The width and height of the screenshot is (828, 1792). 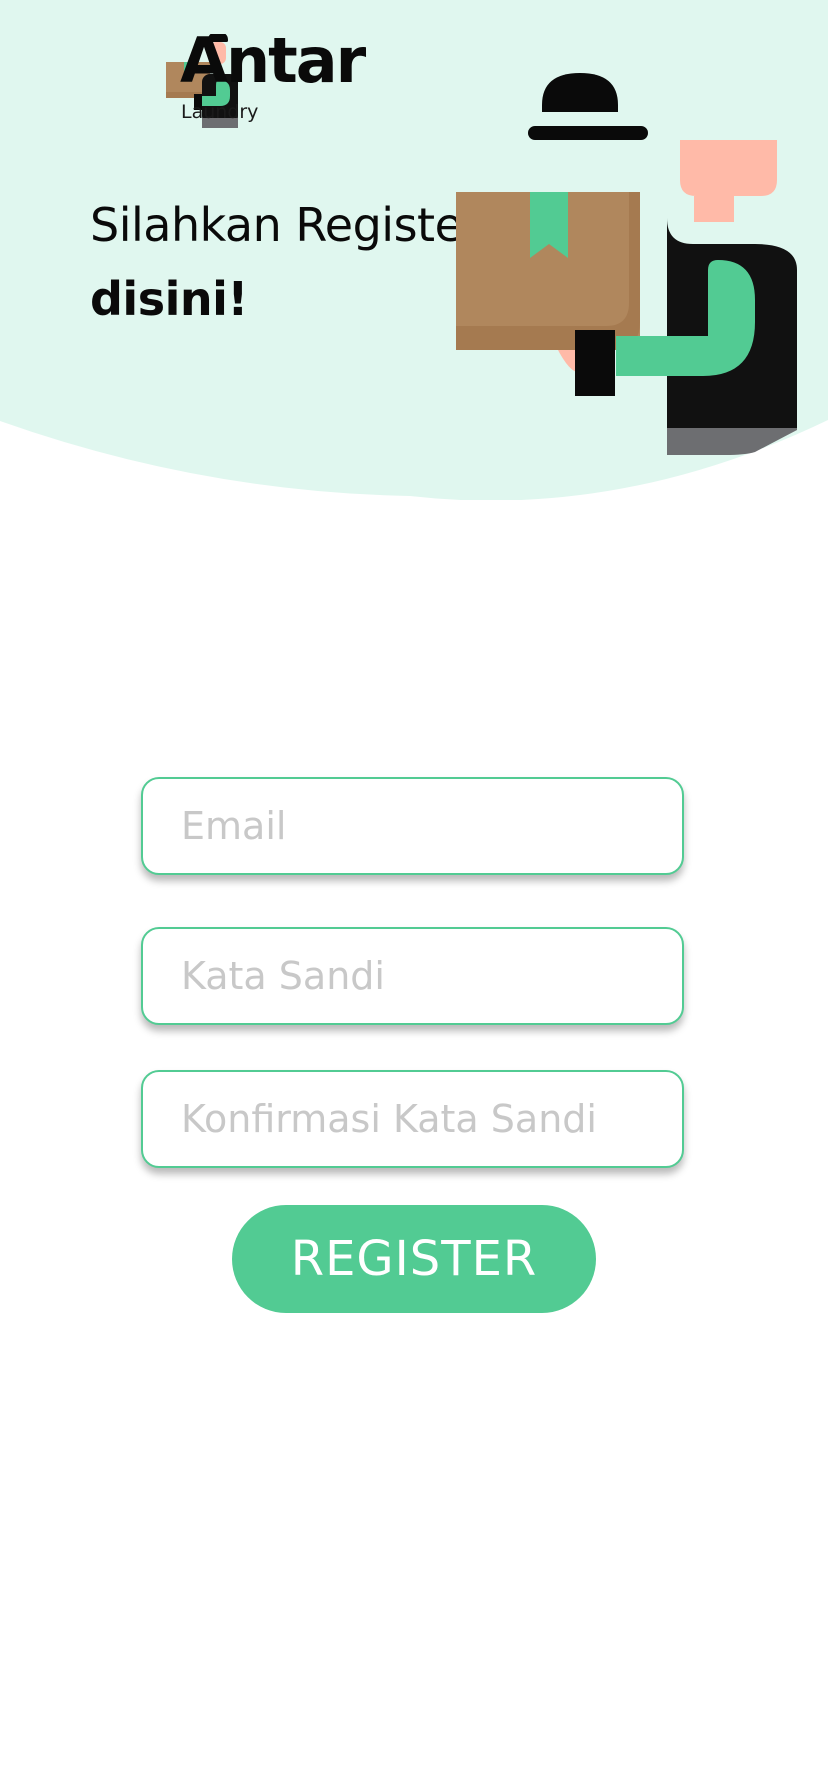 What do you see at coordinates (626, 264) in the screenshot?
I see `courier-illustration` at bounding box center [626, 264].